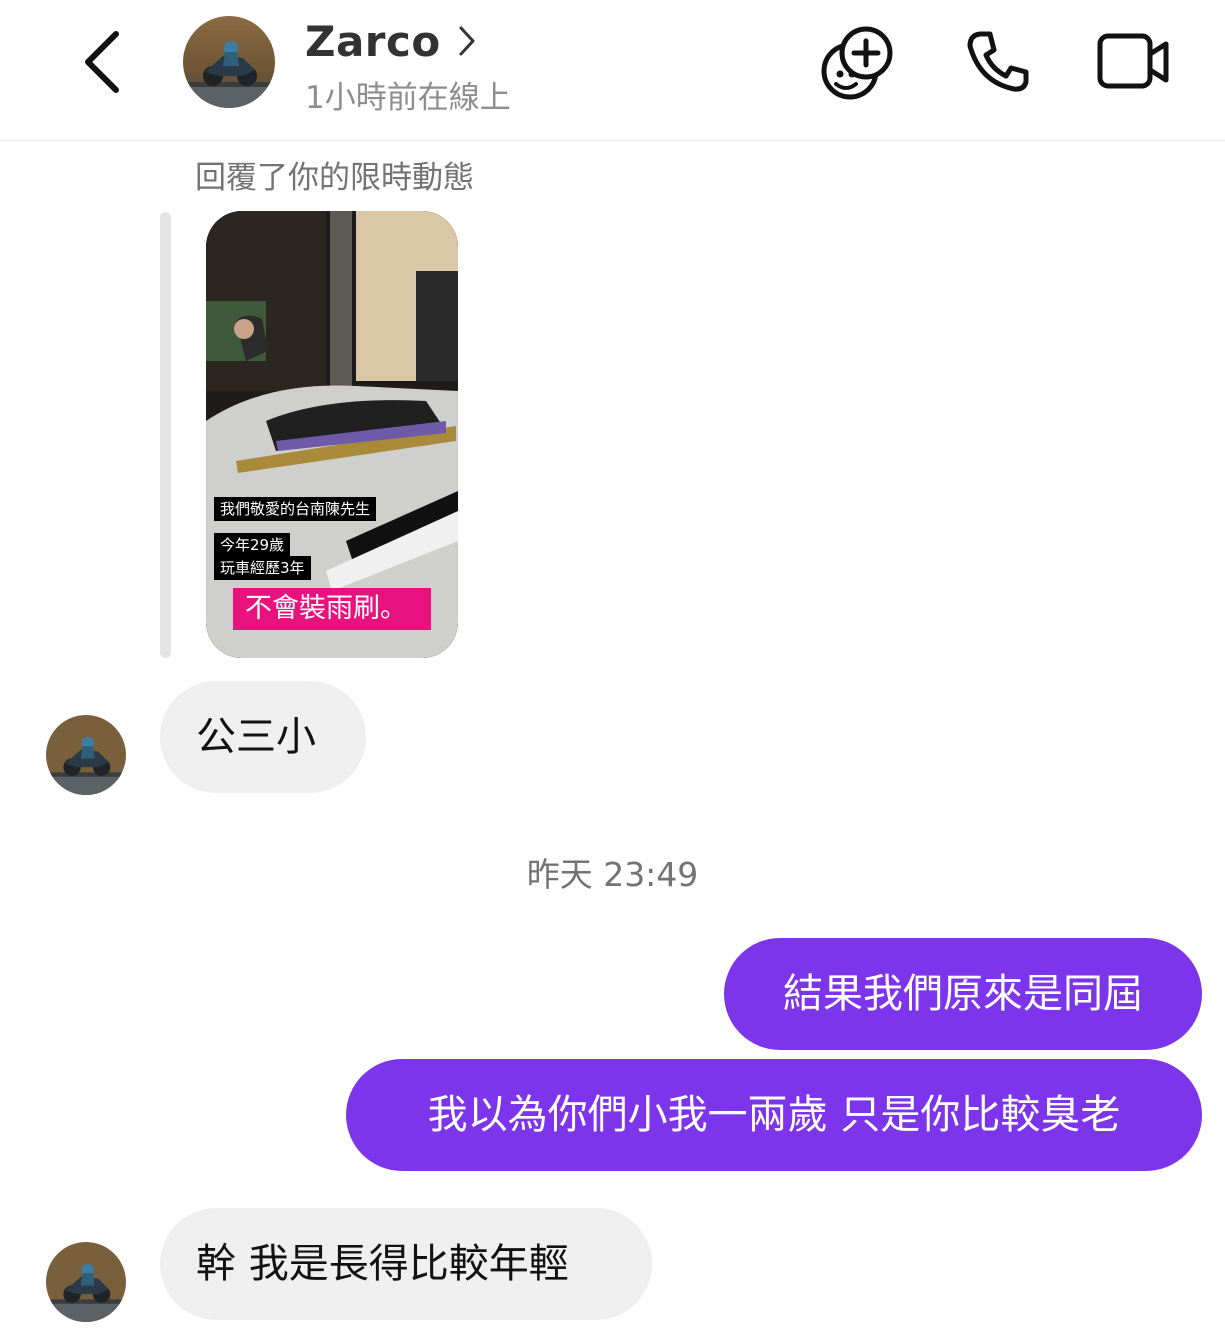 The height and width of the screenshot is (1337, 1225). What do you see at coordinates (408, 98) in the screenshot?
I see `online-status: 1小時前在線上` at bounding box center [408, 98].